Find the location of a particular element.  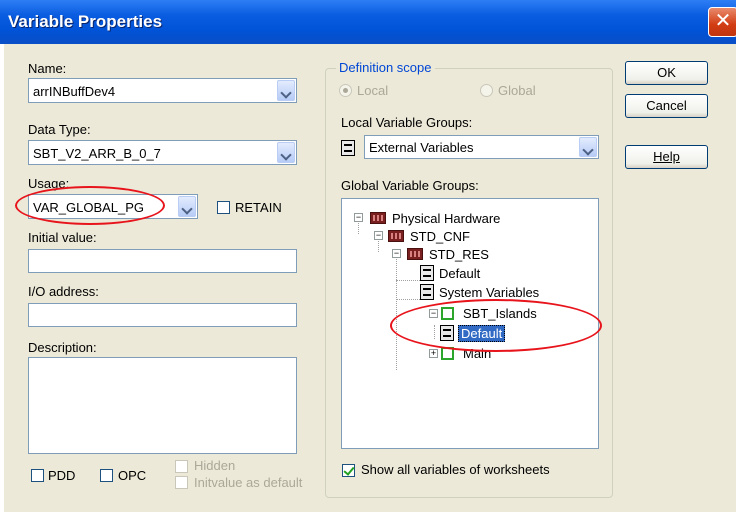

io-address-label: I/O address: is located at coordinates (63, 291).